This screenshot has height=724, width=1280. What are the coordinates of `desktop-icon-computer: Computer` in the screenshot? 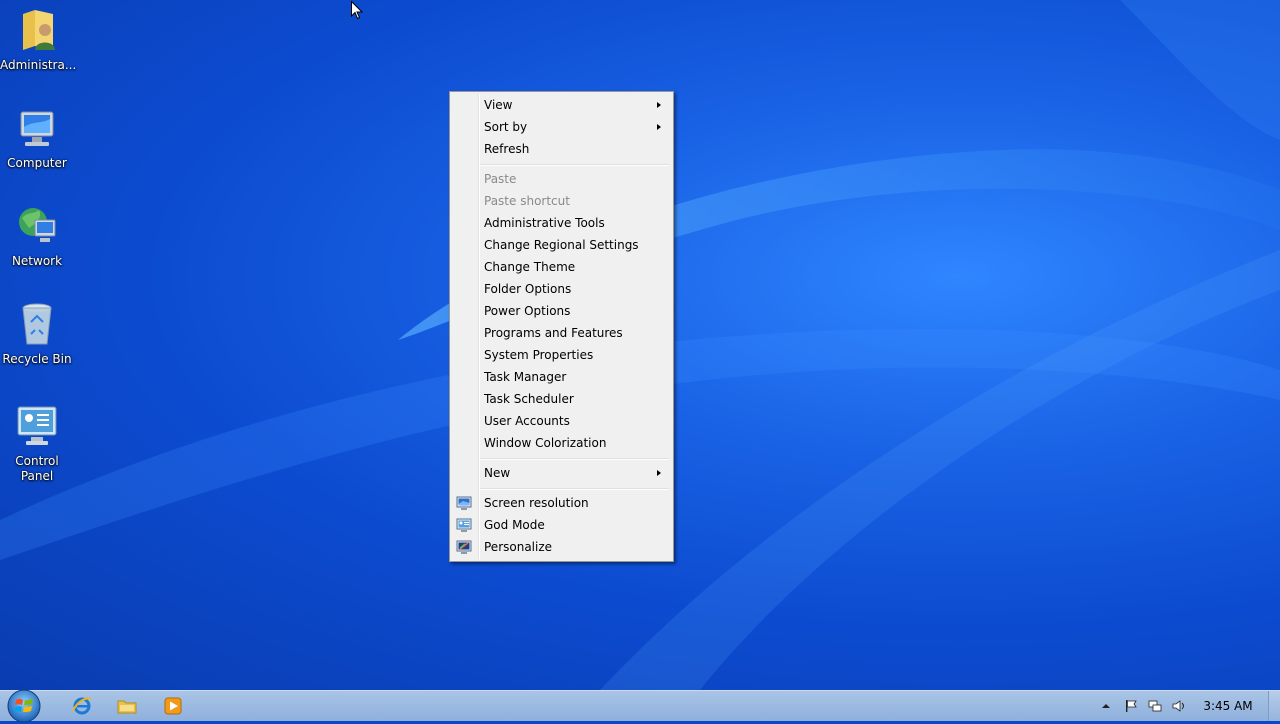 It's located at (37, 137).